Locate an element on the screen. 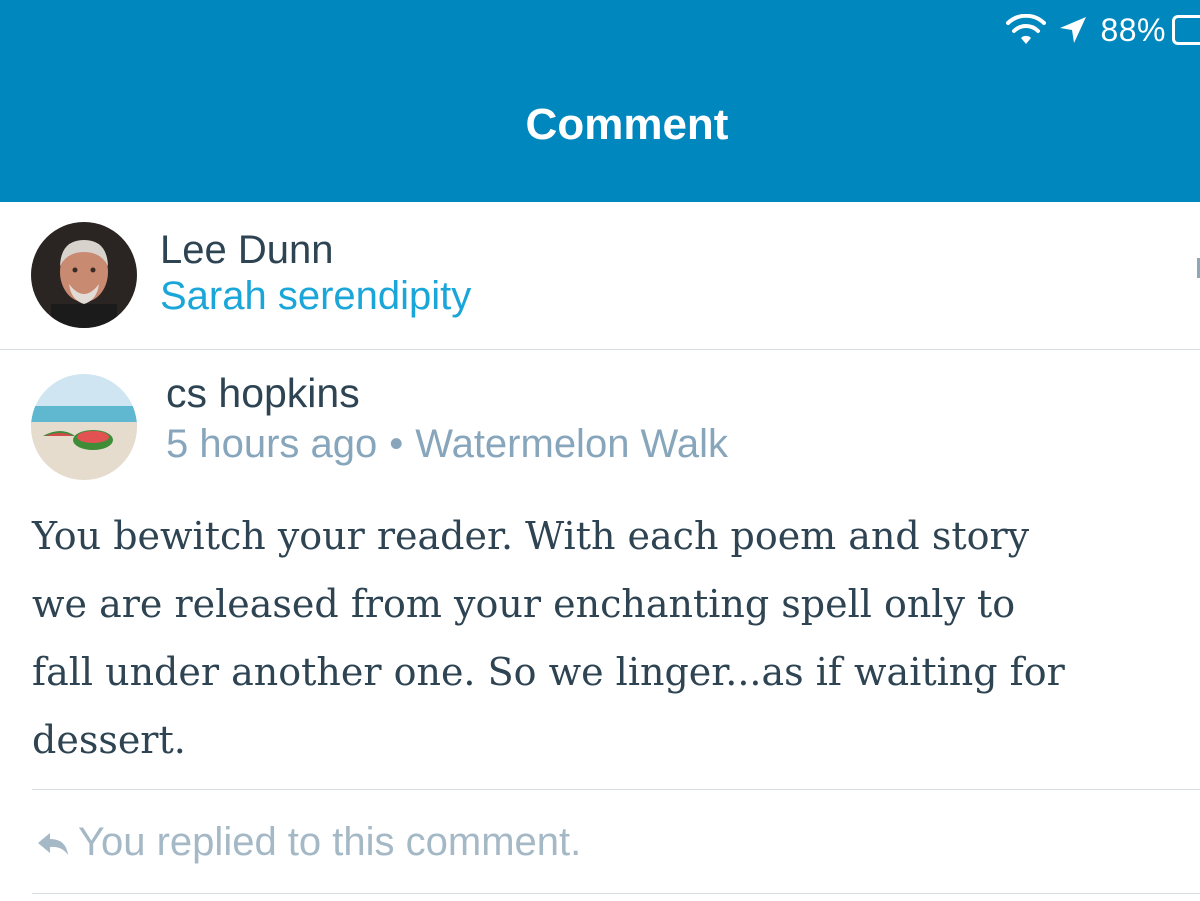  battery-percent: 88% is located at coordinates (1133, 29).